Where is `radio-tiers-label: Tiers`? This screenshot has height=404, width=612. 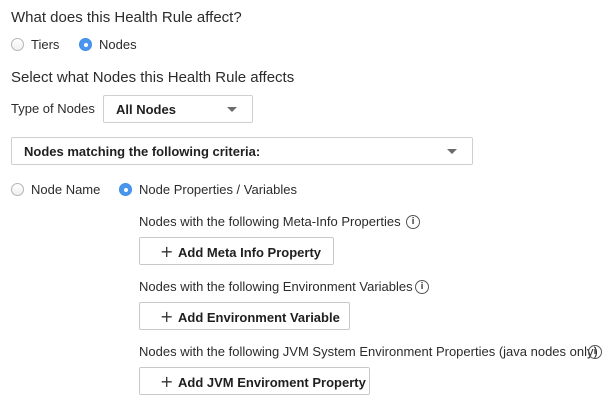
radio-tiers-label: Tiers is located at coordinates (45, 44).